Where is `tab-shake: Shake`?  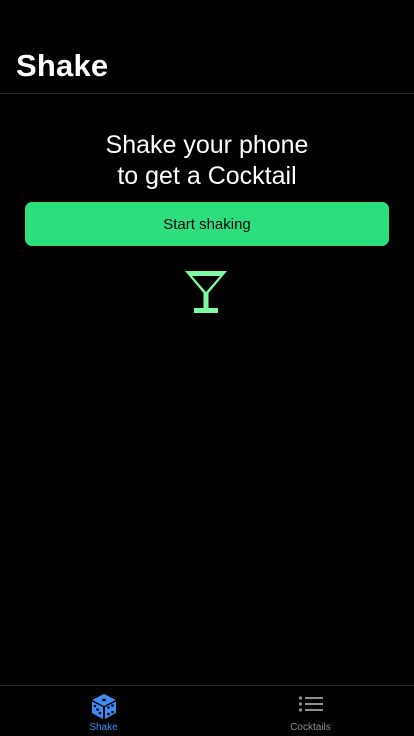 tab-shake: Shake is located at coordinates (103, 711).